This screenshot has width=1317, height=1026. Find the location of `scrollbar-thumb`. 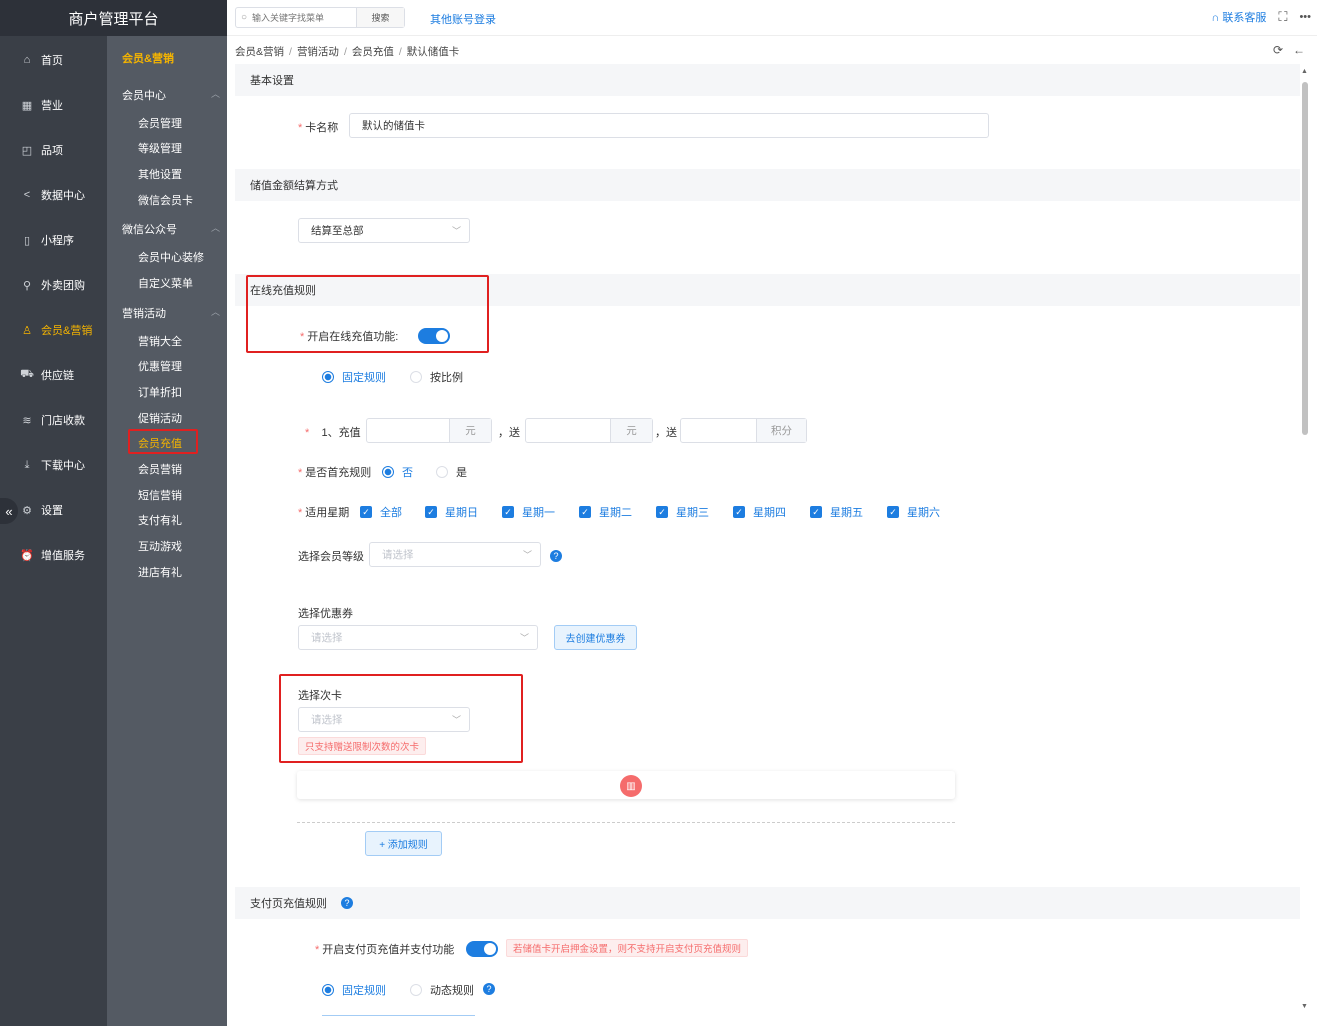

scrollbar-thumb is located at coordinates (1305, 258).